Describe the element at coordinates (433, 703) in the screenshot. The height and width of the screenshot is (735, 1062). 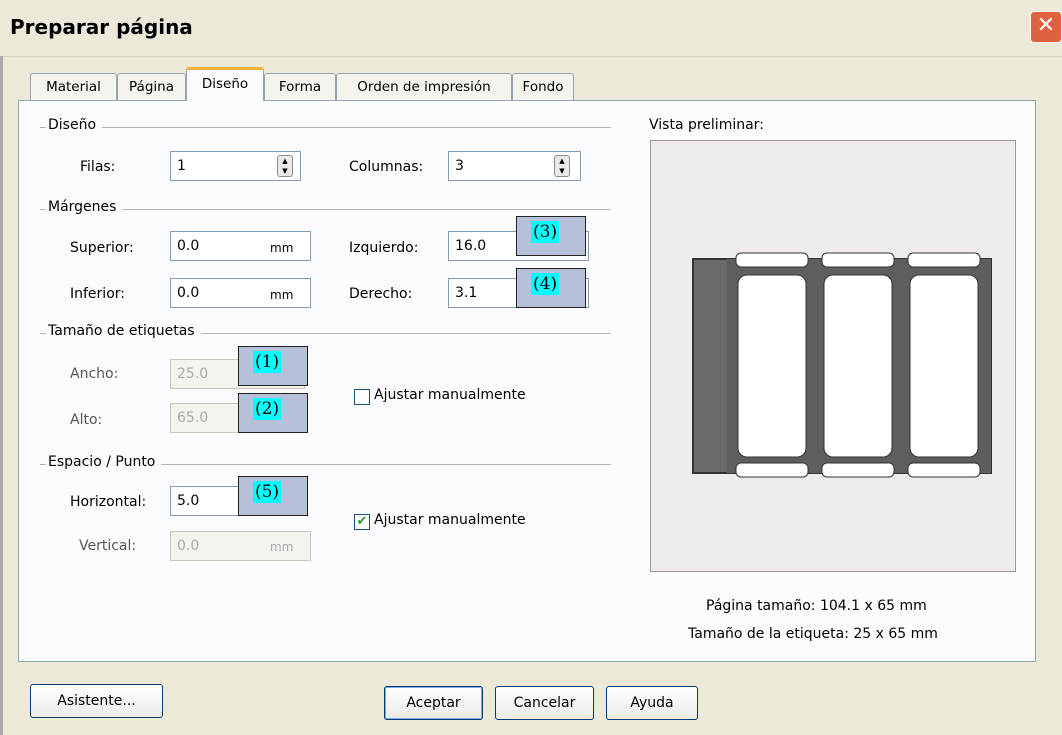
I see `ok-button: Aceptar` at that location.